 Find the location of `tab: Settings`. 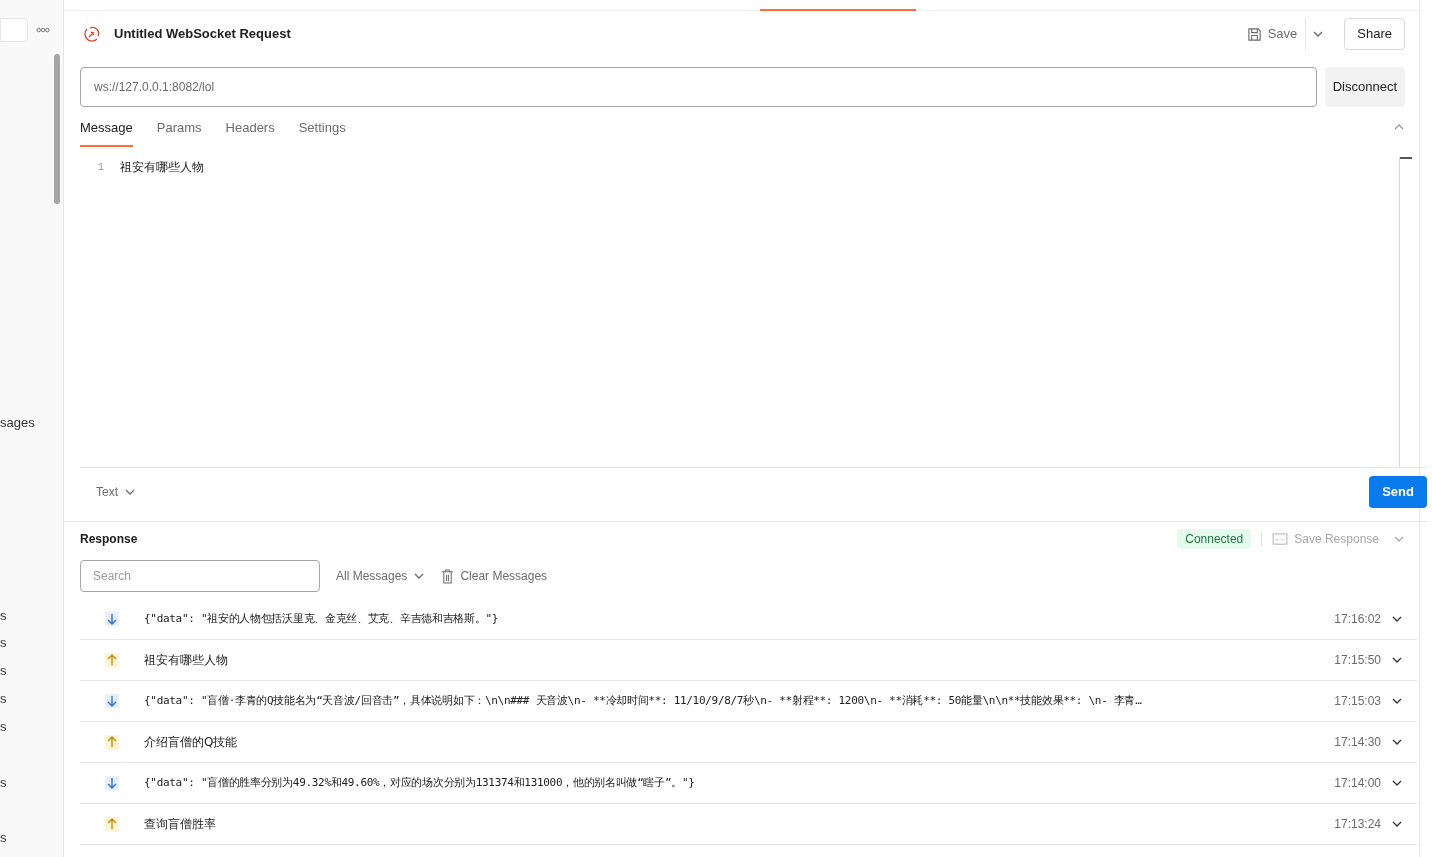

tab: Settings is located at coordinates (322, 127).